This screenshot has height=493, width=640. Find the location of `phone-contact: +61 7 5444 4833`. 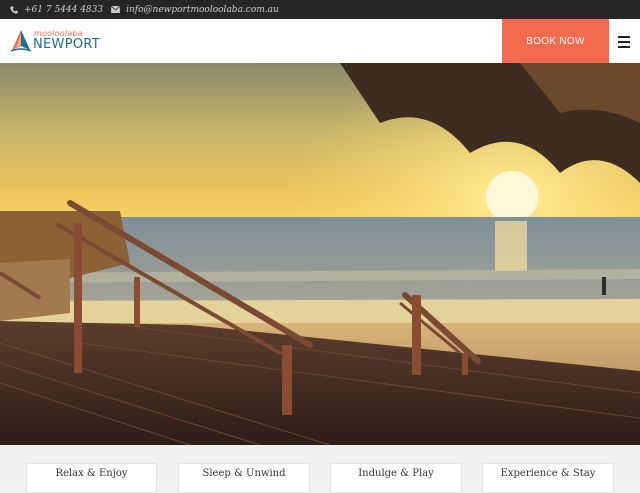

phone-contact: +61 7 5444 4833 is located at coordinates (56, 10).